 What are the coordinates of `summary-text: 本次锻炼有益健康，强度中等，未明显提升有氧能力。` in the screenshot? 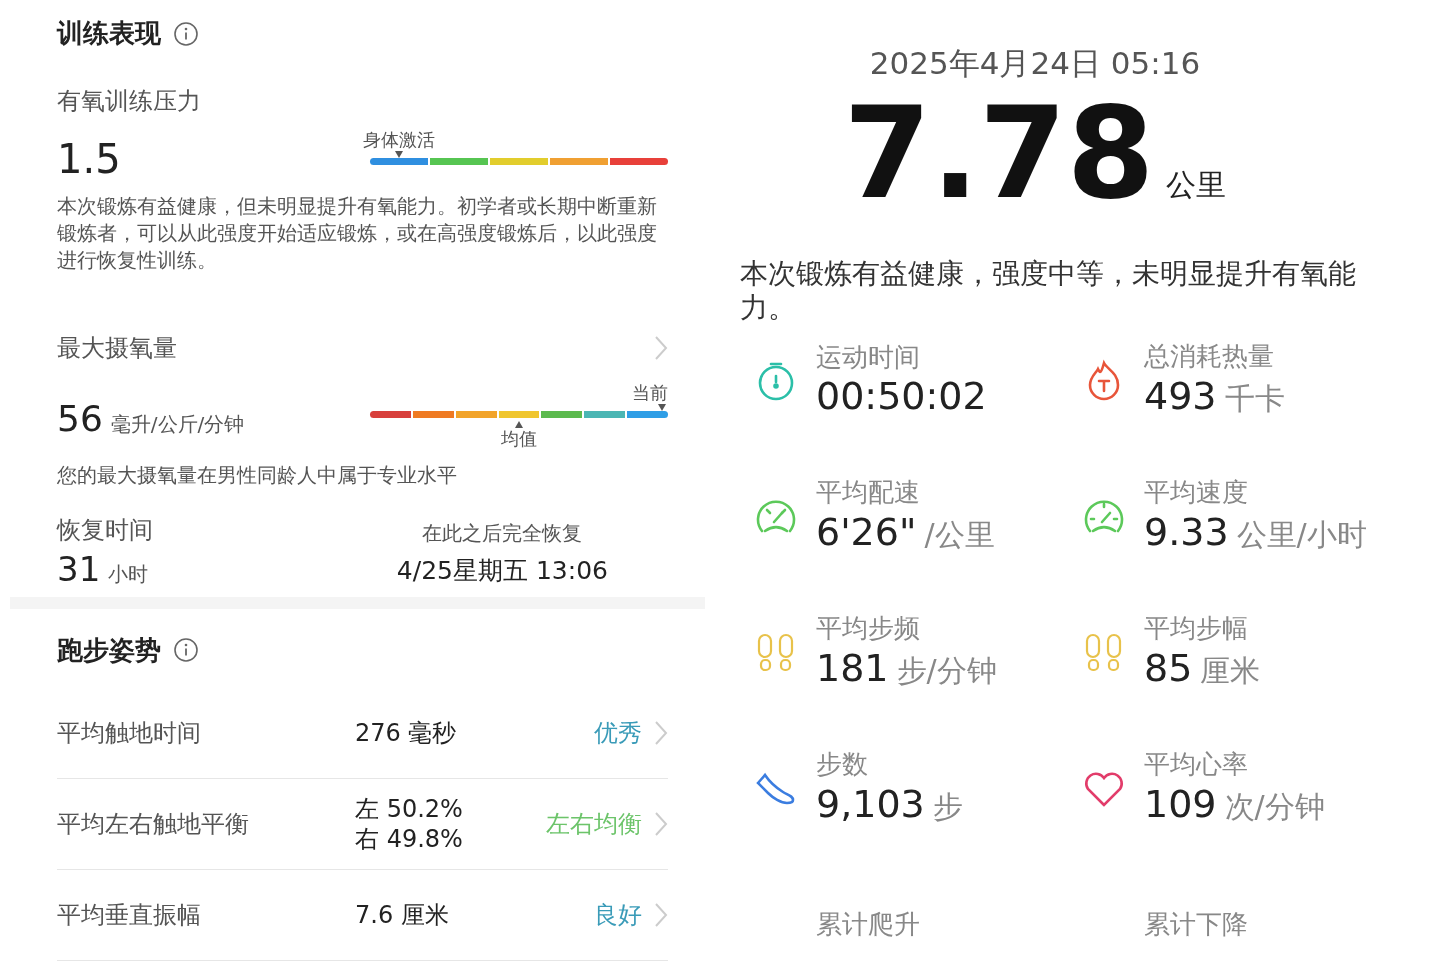 It's located at (1048, 290).